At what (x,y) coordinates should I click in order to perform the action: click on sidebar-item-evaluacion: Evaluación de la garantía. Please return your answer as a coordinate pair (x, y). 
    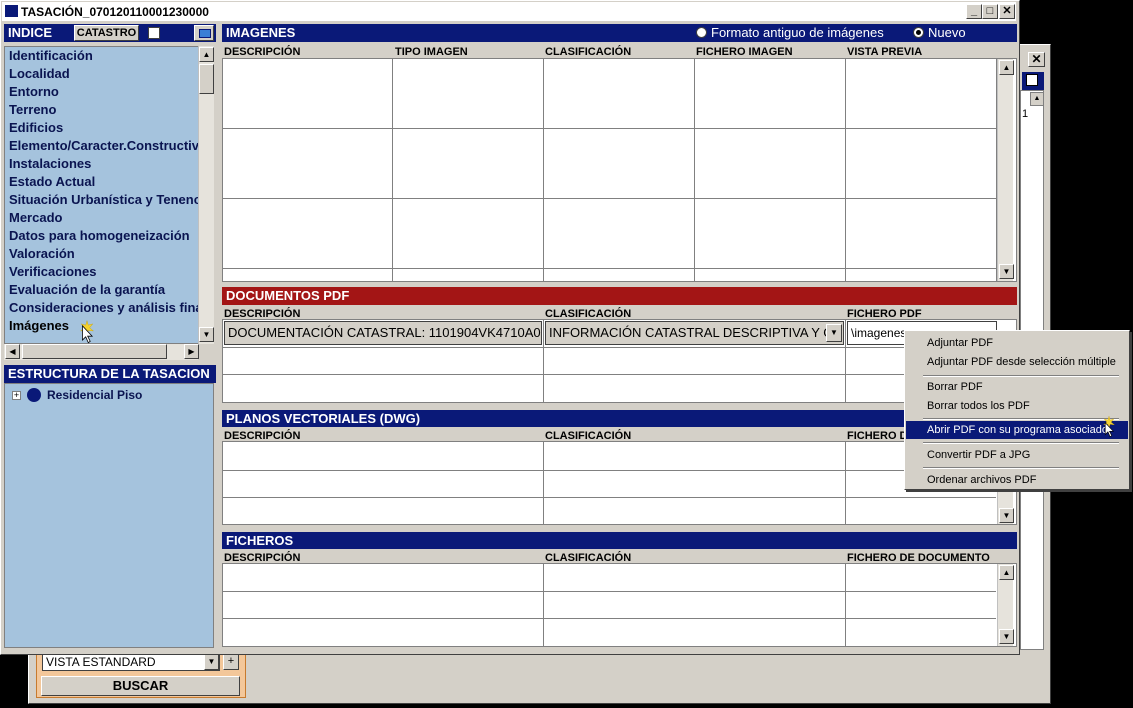
    Looking at the image, I should click on (103, 290).